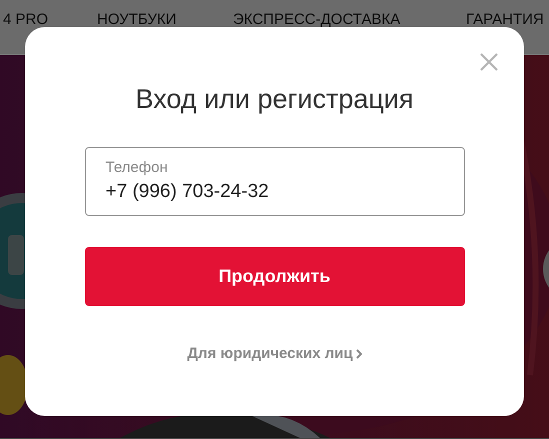 This screenshot has height=439, width=549. What do you see at coordinates (274, 276) in the screenshot?
I see `continue-button: Продолжить` at bounding box center [274, 276].